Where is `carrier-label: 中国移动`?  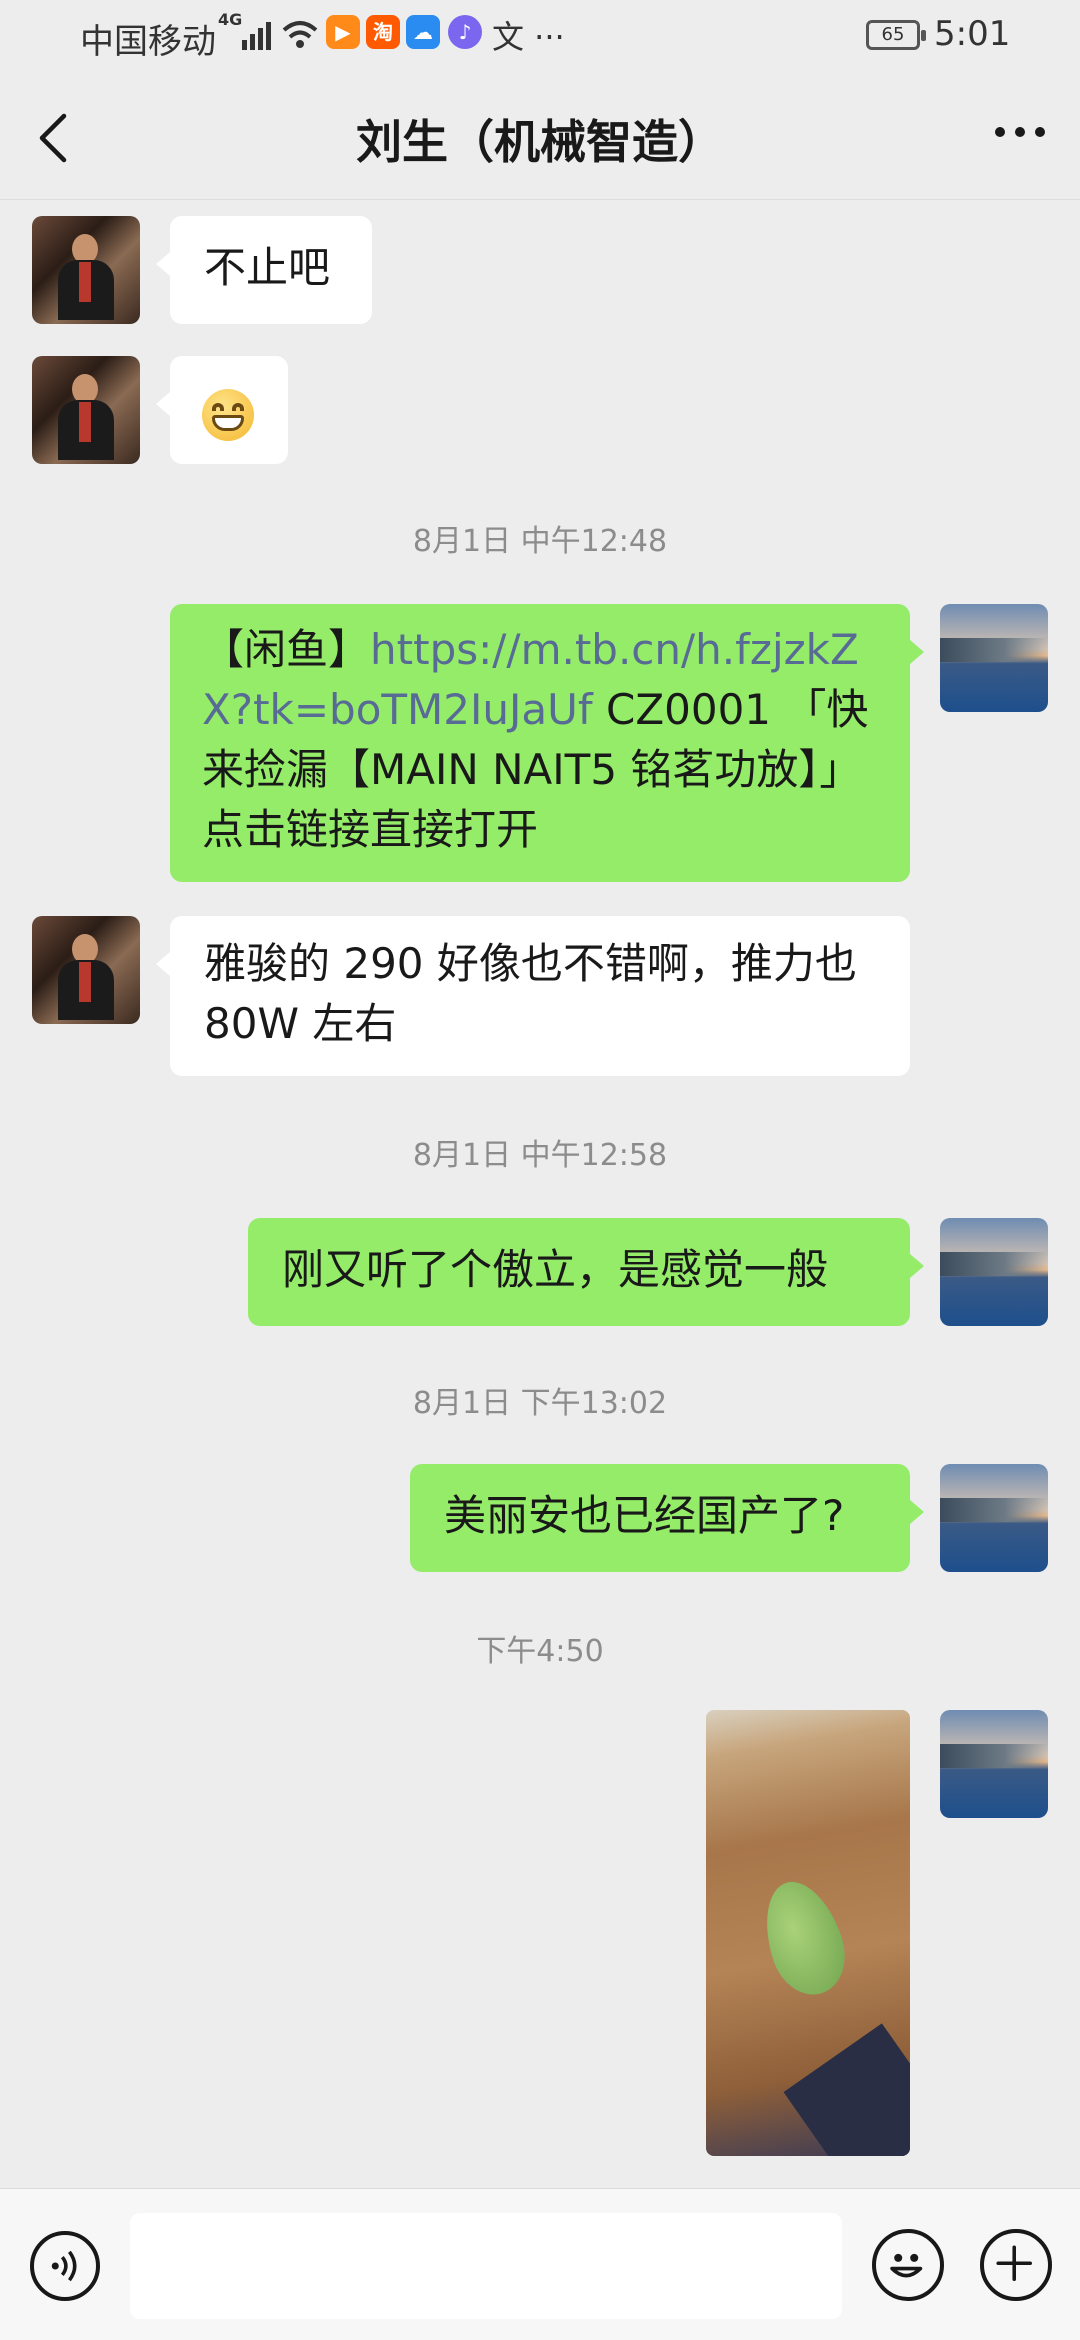 carrier-label: 中国移动 is located at coordinates (148, 42).